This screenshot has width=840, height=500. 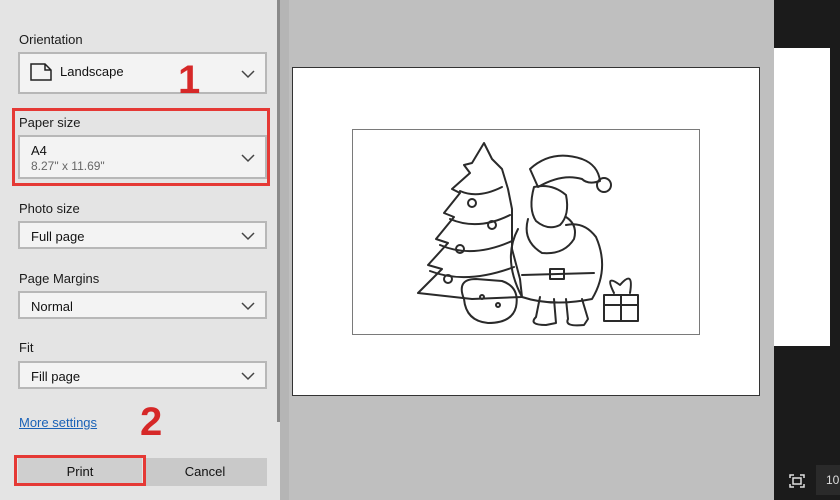 What do you see at coordinates (142, 305) in the screenshot?
I see `page-margins-dropdown: Normal` at bounding box center [142, 305].